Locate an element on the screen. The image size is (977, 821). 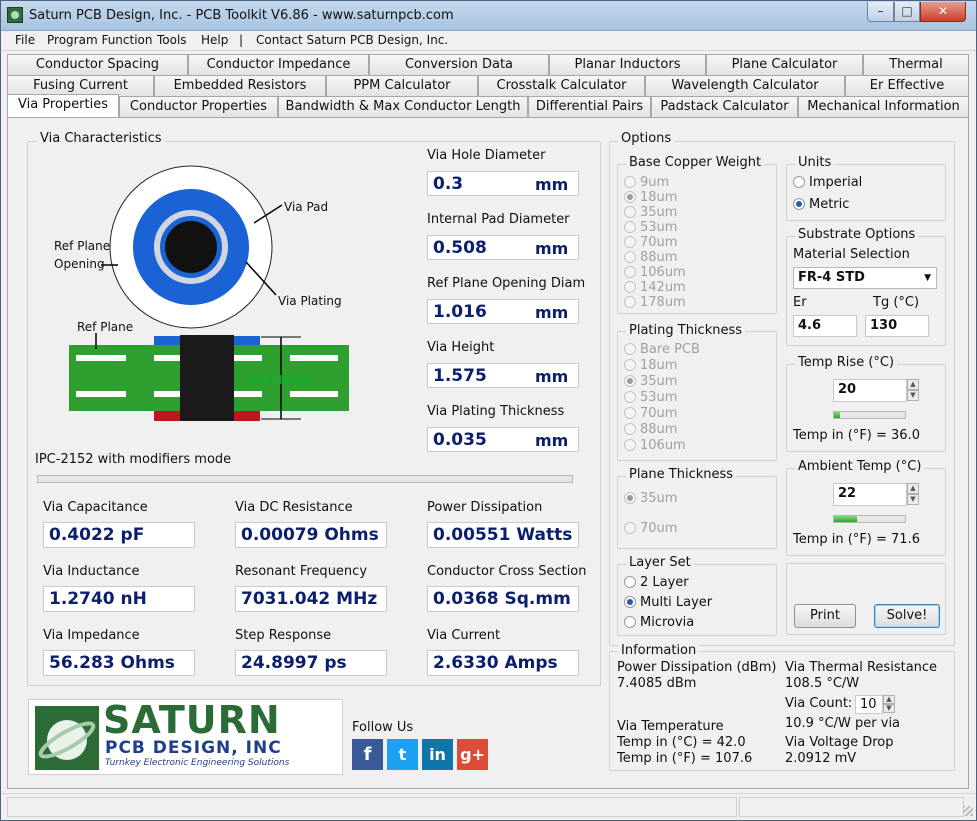
units-imperial-radio: Imperial is located at coordinates (827, 182).